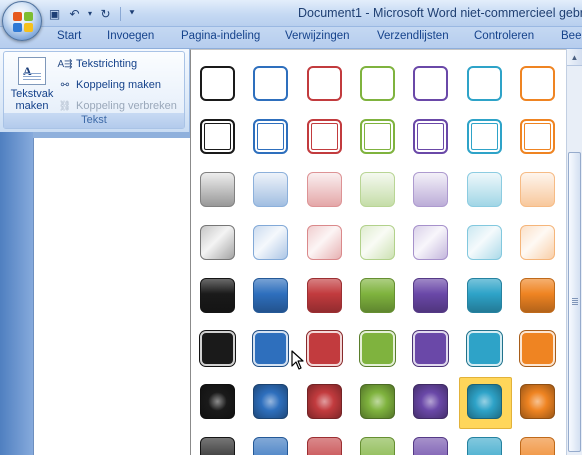 This screenshot has height=455, width=582. What do you see at coordinates (537, 83) in the screenshot?
I see `style-swatch-orange-outline-thin` at bounding box center [537, 83].